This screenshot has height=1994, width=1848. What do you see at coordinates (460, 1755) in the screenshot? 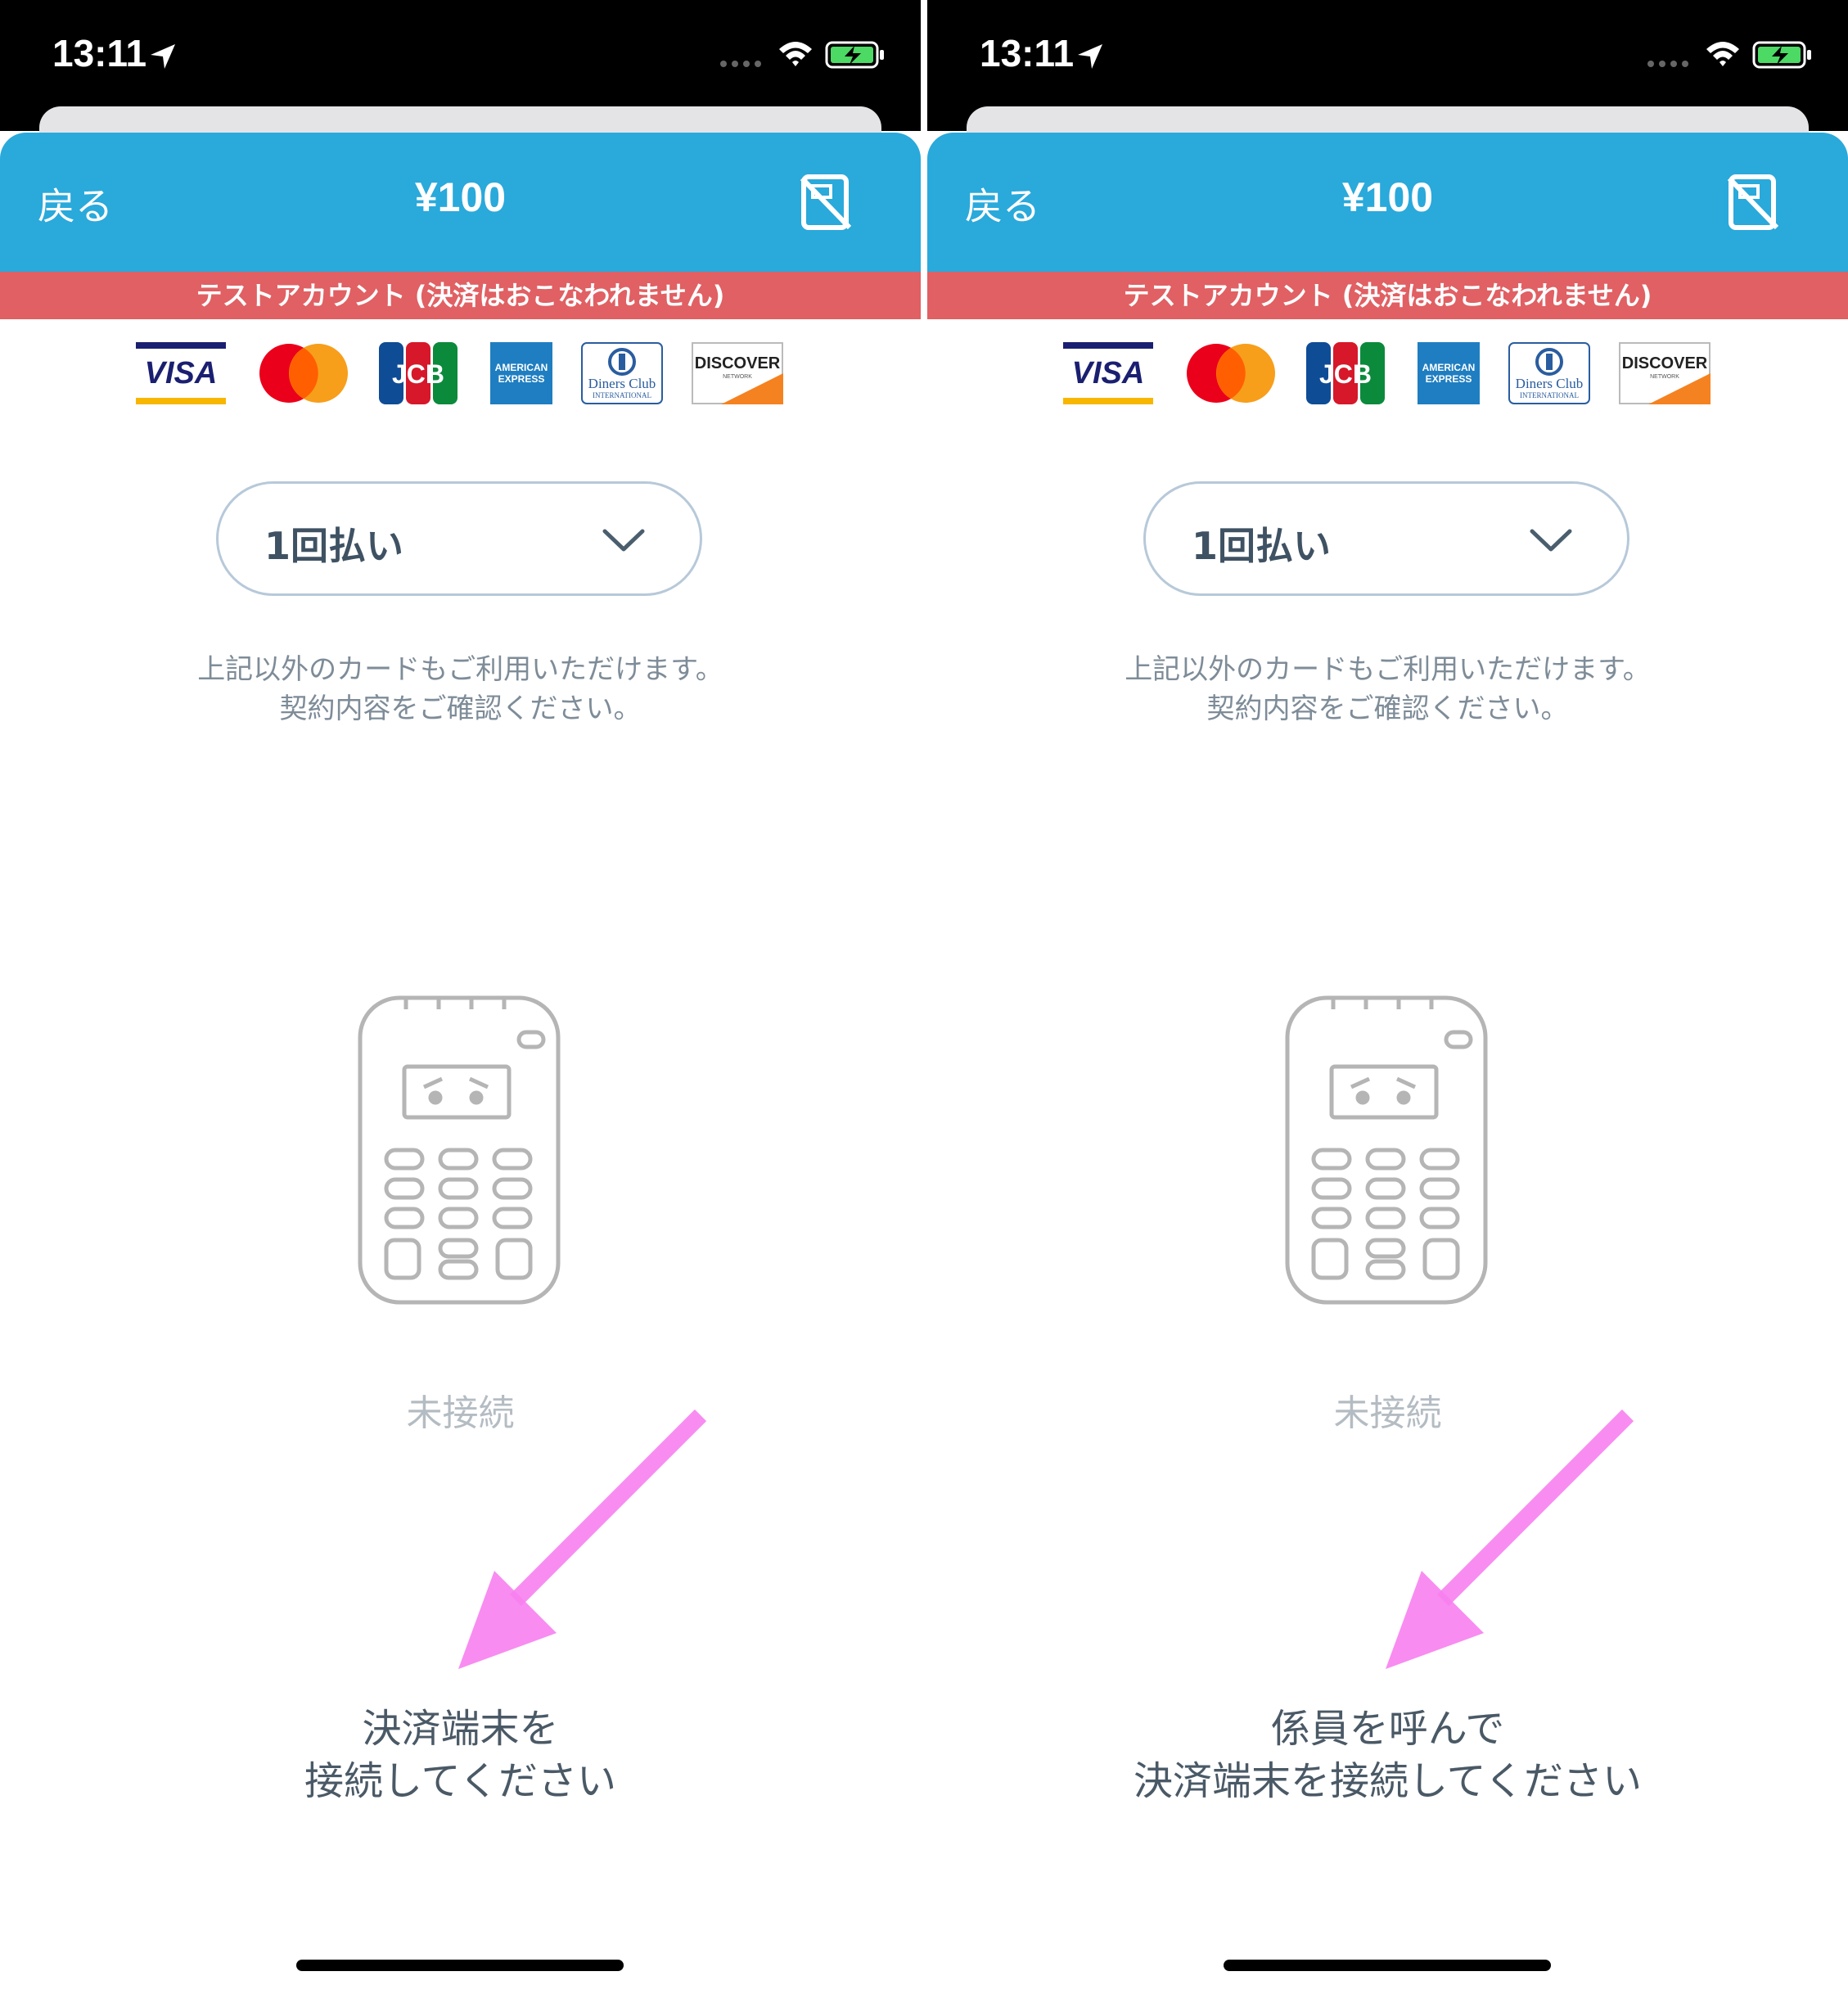
I see `instruction-message: 決済端末を 接続してください` at bounding box center [460, 1755].